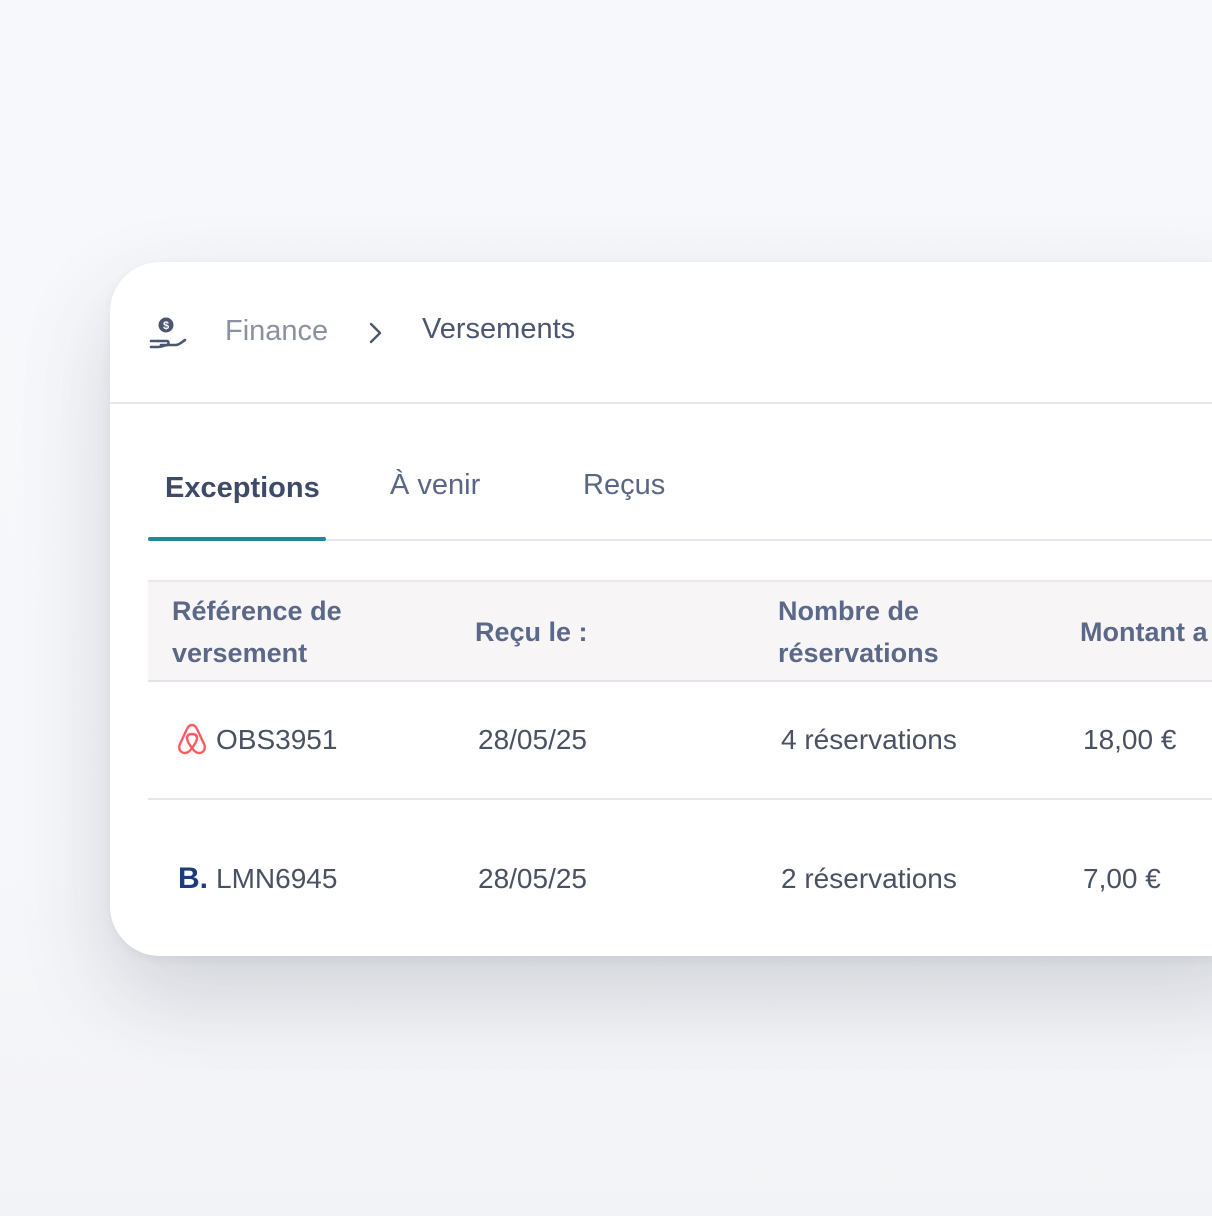 This screenshot has width=1212, height=1216. I want to click on tab-bar: Exceptions À venir Reçus, so click(680, 496).